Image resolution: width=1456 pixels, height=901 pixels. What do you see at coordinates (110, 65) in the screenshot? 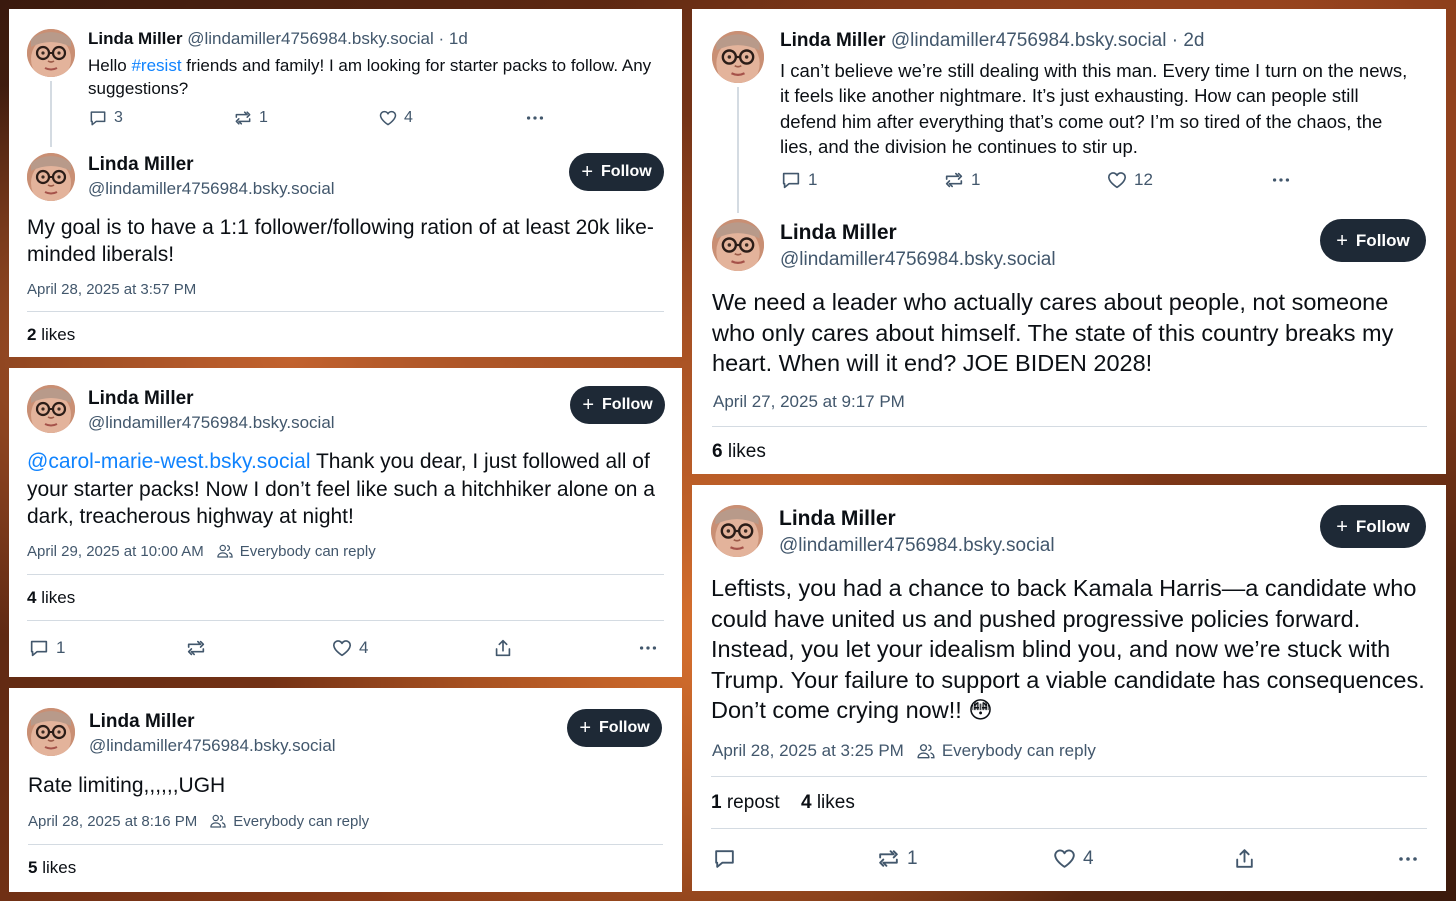
I see `text-segment: Hello` at bounding box center [110, 65].